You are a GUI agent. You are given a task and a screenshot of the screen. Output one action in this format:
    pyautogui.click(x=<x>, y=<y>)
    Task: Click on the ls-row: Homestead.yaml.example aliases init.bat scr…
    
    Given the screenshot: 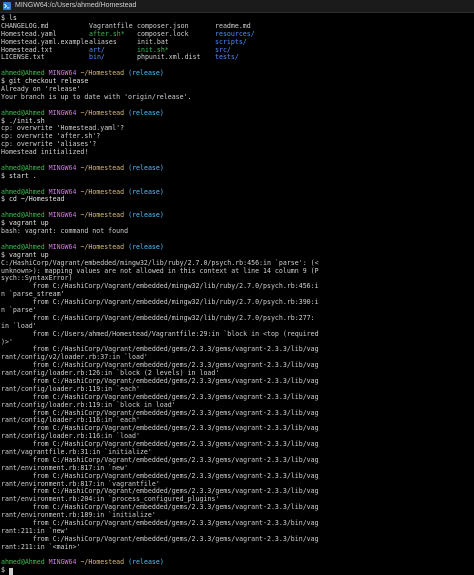 What is the action you would take?
    pyautogui.click(x=236, y=42)
    